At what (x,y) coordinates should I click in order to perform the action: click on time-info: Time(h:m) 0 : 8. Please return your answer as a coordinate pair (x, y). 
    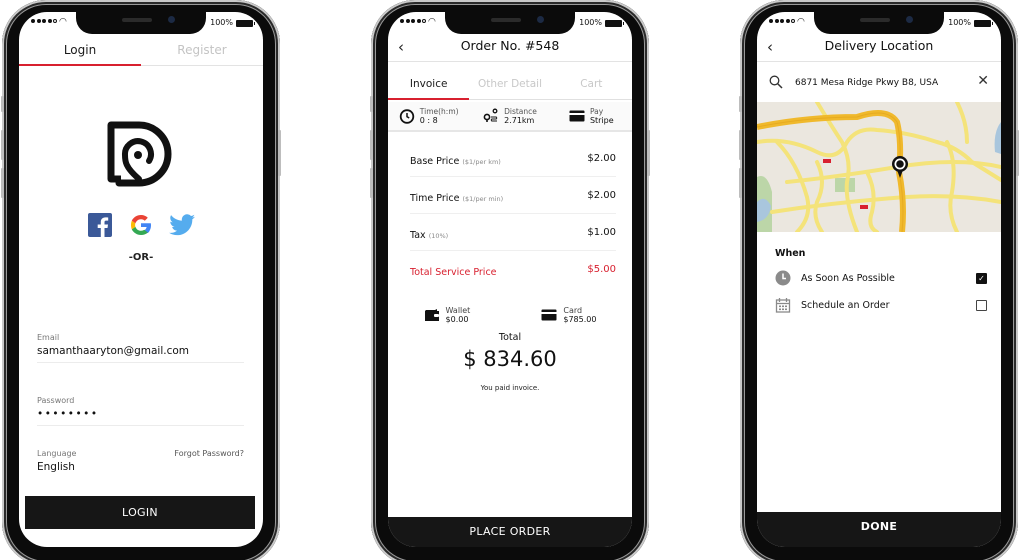
    Looking at the image, I should click on (428, 116).